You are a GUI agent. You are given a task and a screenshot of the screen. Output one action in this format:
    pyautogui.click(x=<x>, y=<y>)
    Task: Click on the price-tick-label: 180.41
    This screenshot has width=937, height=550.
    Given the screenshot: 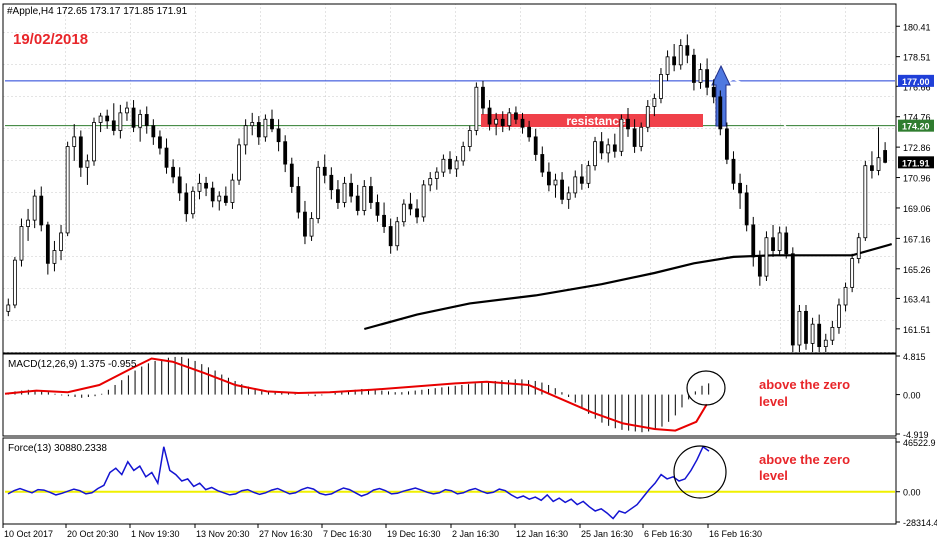 What is the action you would take?
    pyautogui.click(x=917, y=27)
    